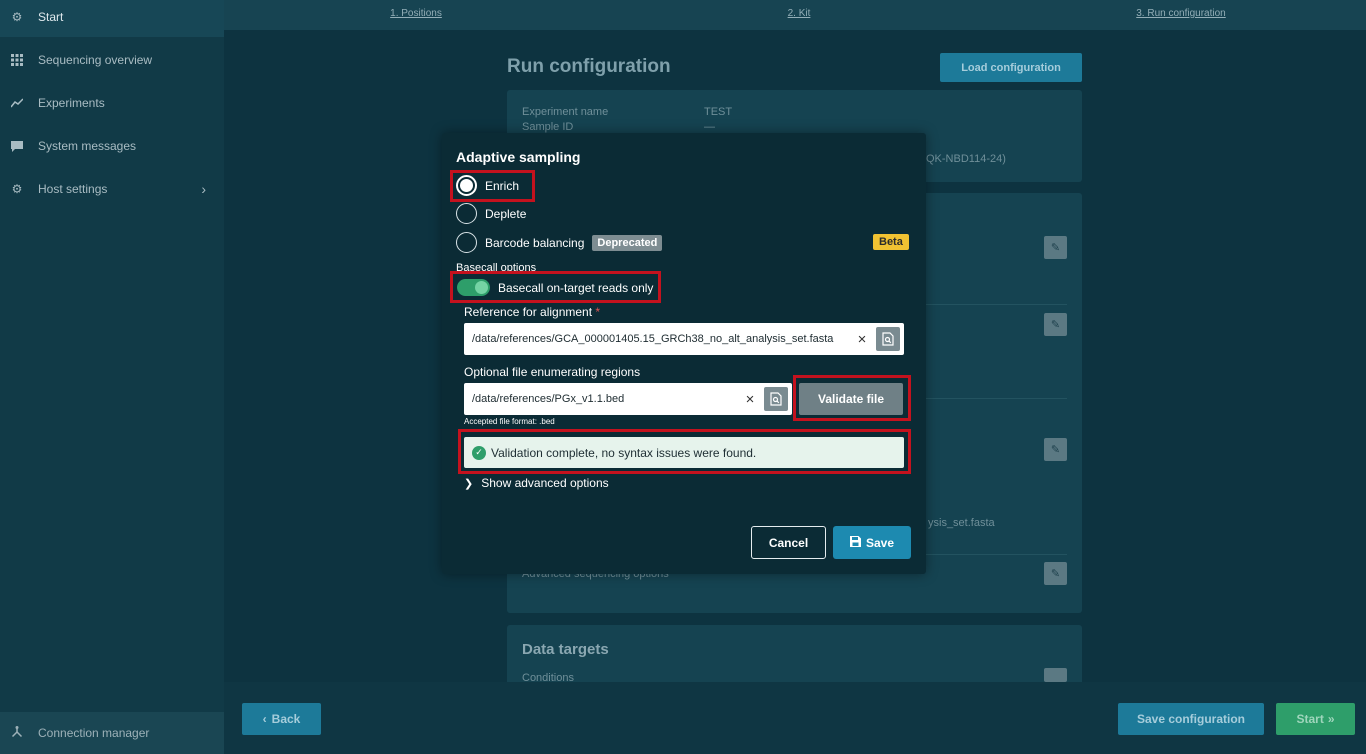  I want to click on save-configuration-button: Save configuration, so click(1191, 719).